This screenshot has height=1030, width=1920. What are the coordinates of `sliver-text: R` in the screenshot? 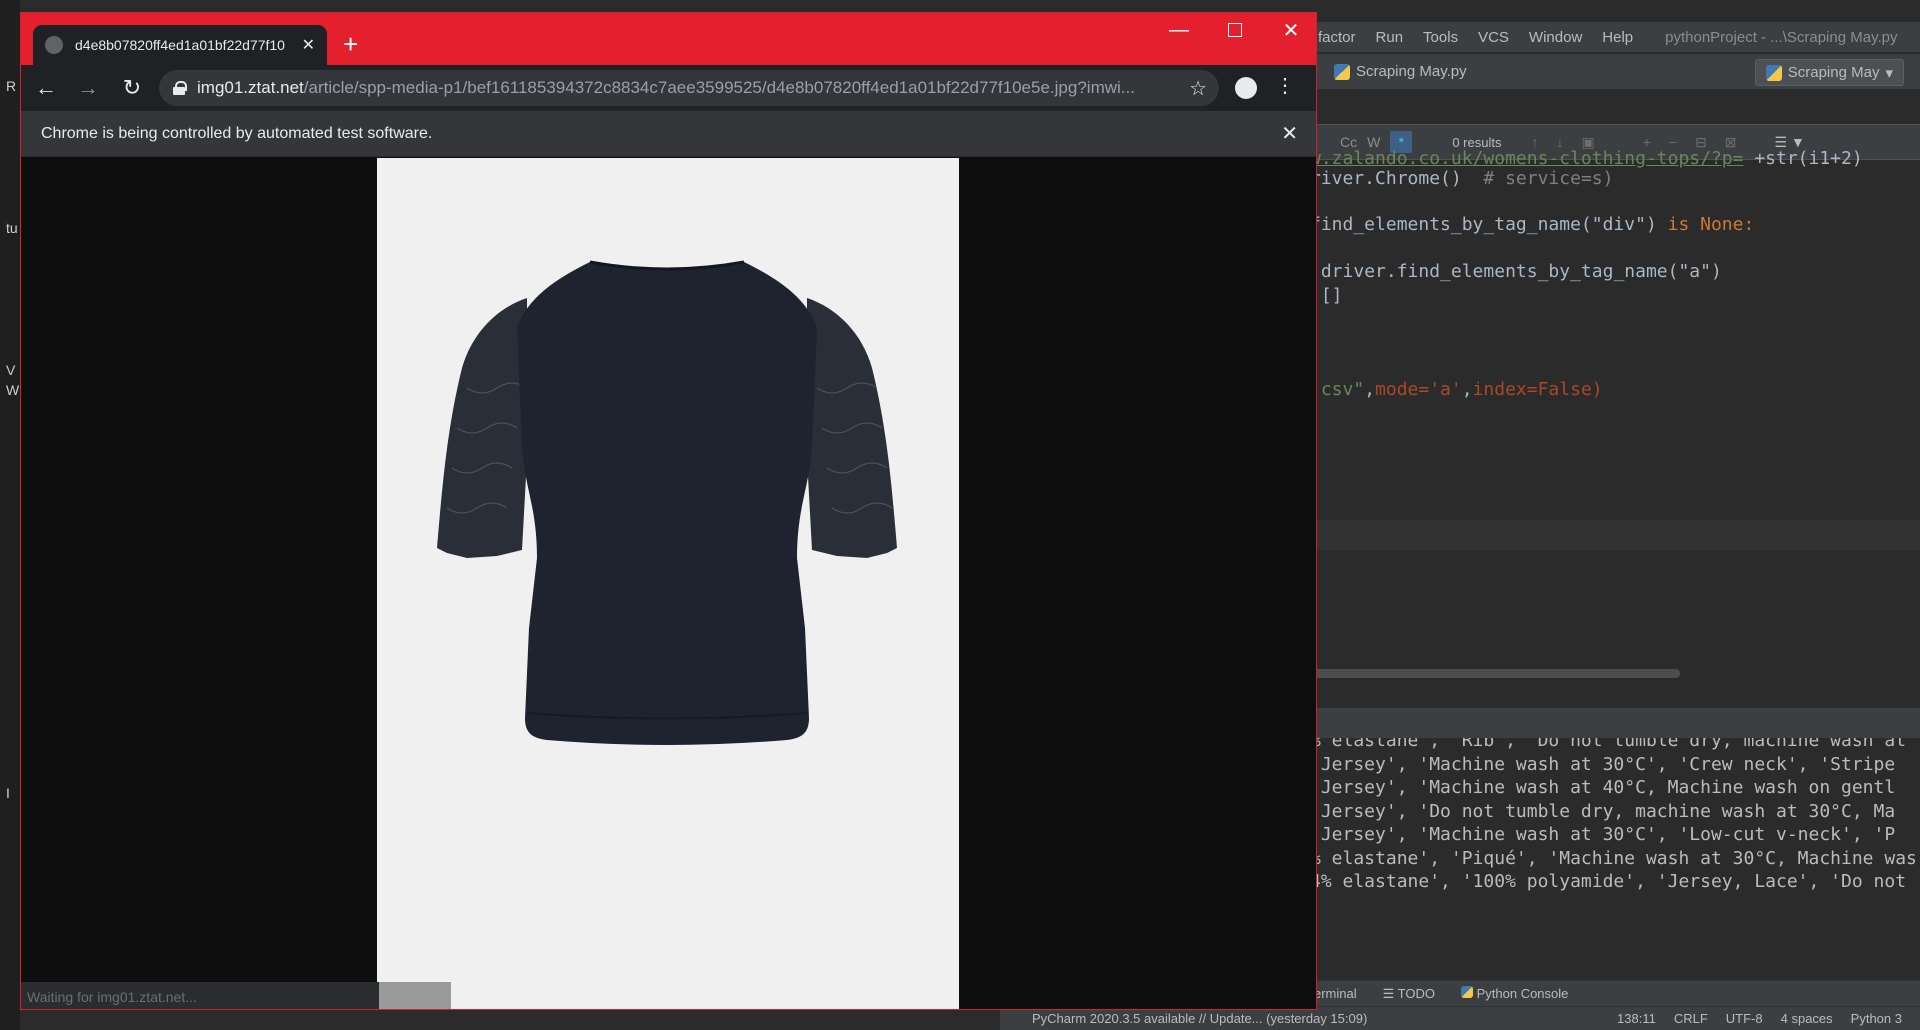 It's located at (11, 86).